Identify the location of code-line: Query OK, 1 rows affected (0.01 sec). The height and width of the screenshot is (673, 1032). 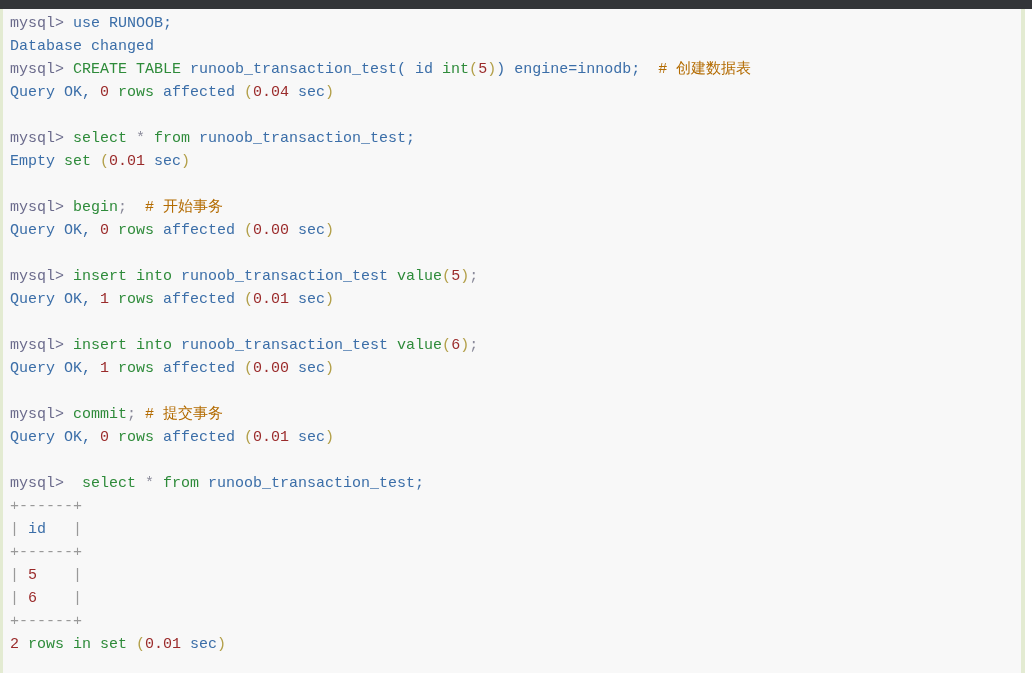
(172, 300).